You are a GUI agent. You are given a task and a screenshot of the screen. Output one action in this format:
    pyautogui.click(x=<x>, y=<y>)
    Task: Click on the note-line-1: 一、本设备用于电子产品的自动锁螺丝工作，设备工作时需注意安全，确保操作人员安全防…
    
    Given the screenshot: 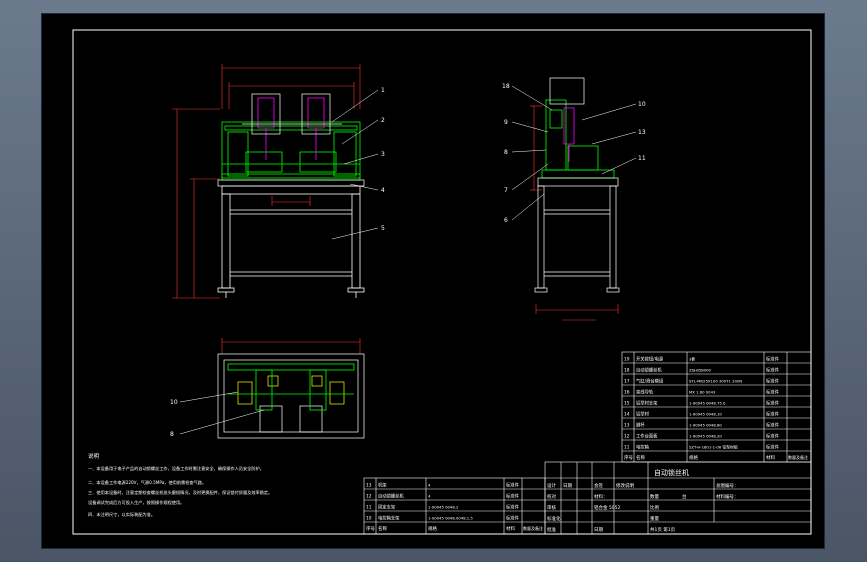 What is the action you would take?
    pyautogui.click(x=176, y=468)
    